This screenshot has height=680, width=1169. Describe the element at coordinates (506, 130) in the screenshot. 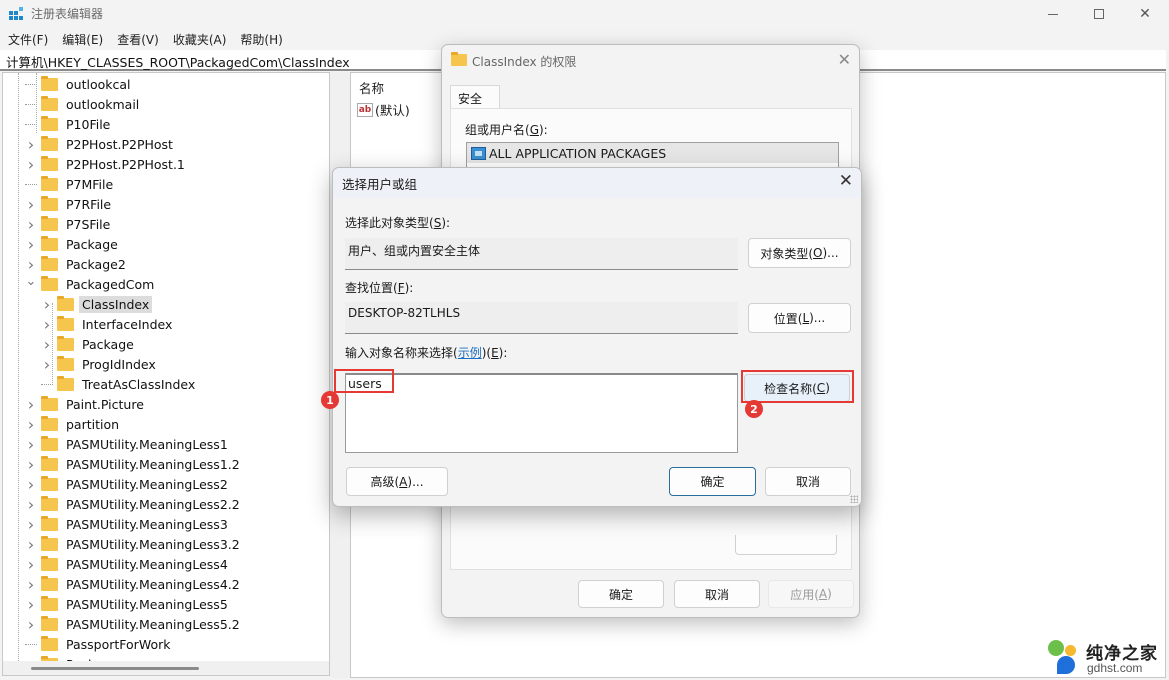

I see `group-users-label: 组或用户名(G):` at that location.